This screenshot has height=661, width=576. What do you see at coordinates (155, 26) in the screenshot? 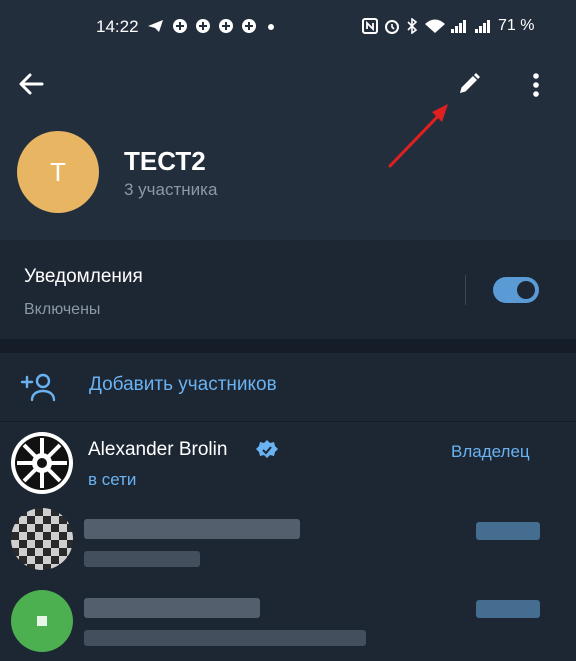
I see `telegram-icon` at bounding box center [155, 26].